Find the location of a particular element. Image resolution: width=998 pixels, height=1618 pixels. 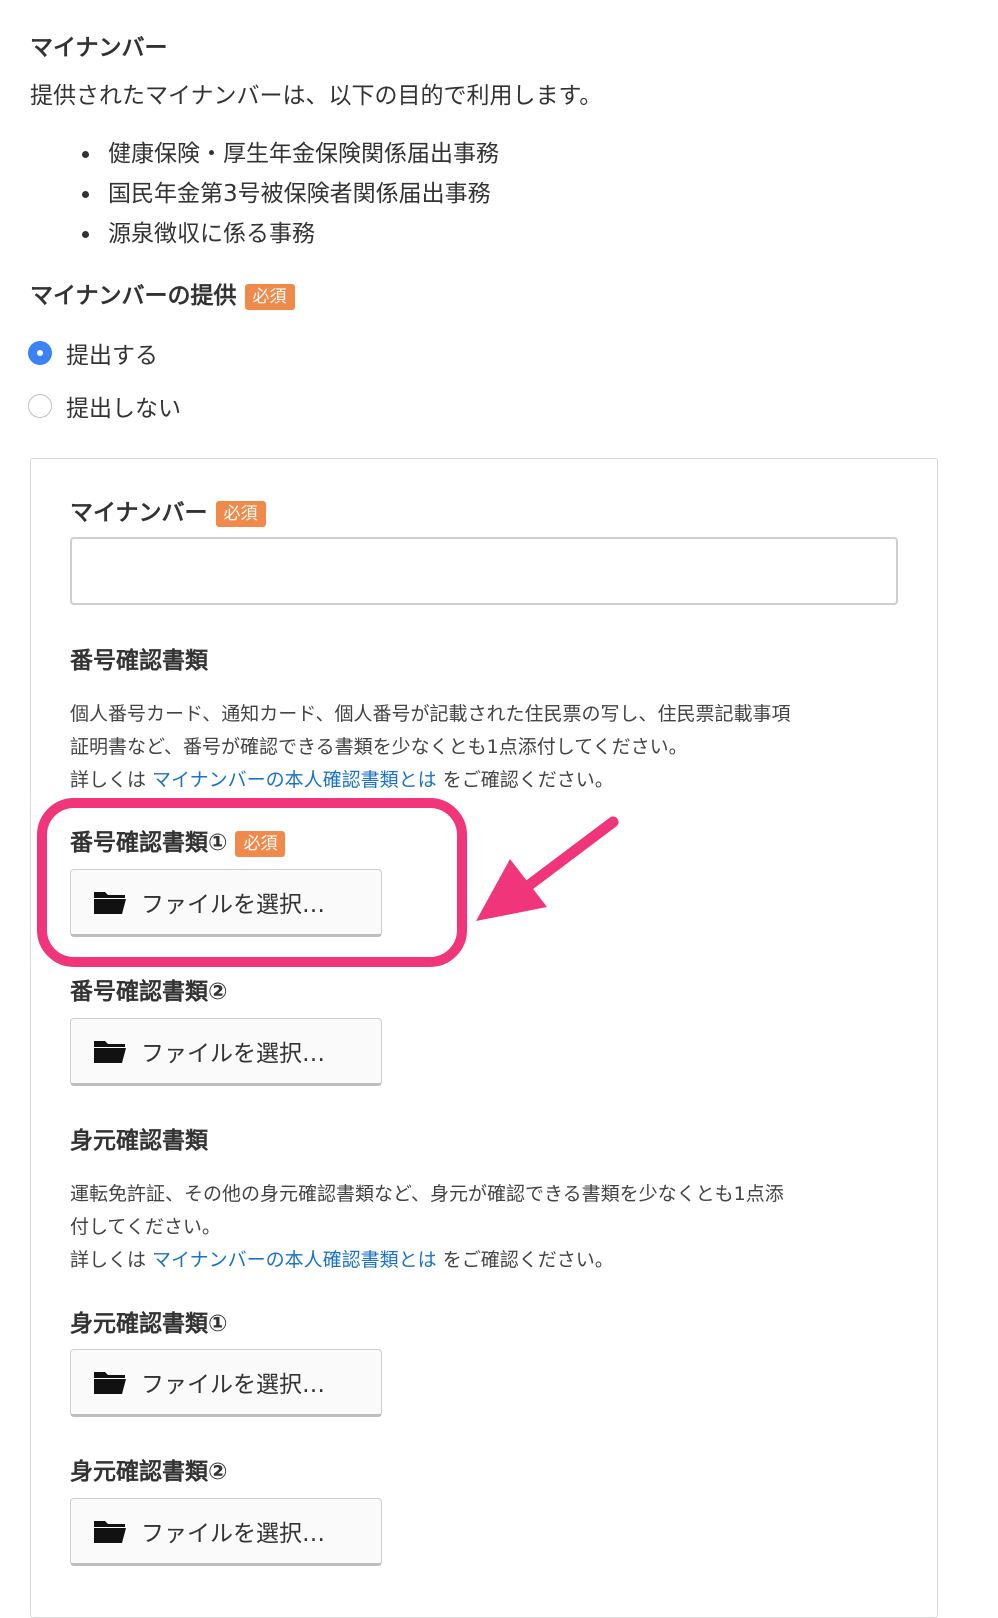

annotation-overlay is located at coordinates (328, 882).